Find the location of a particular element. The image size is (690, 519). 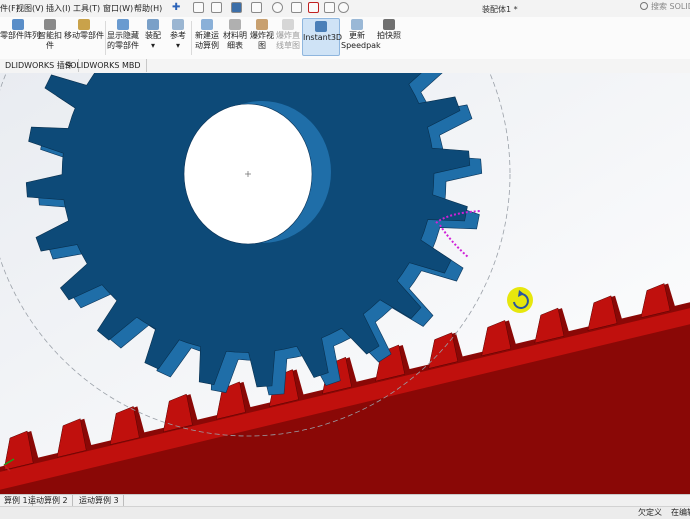

tab-motion-study-3: 运动算例 3 is located at coordinates (99, 500).